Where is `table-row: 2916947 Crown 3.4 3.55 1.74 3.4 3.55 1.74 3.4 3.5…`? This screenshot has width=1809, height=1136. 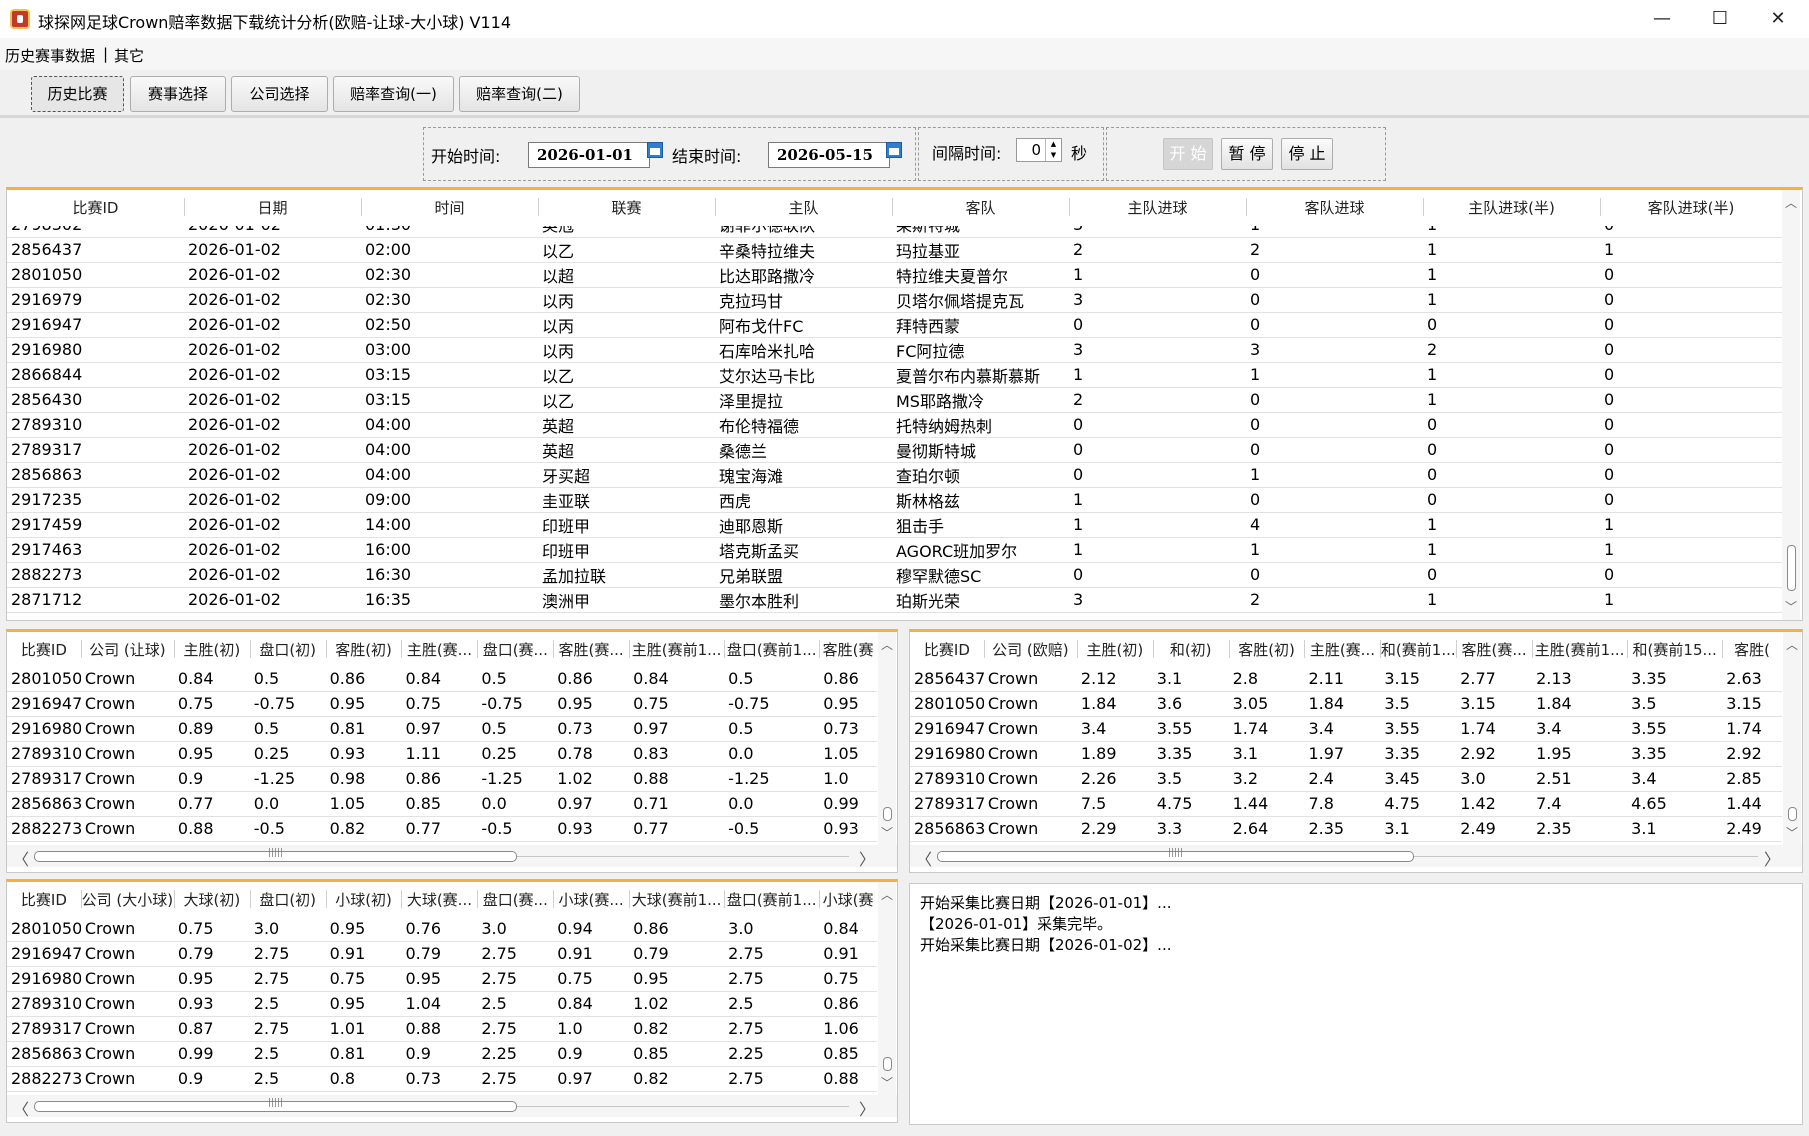
table-row: 2916947 Crown 3.4 3.55 1.74 3.4 3.55 1.74 3.4 3.5… is located at coordinates (1346, 729).